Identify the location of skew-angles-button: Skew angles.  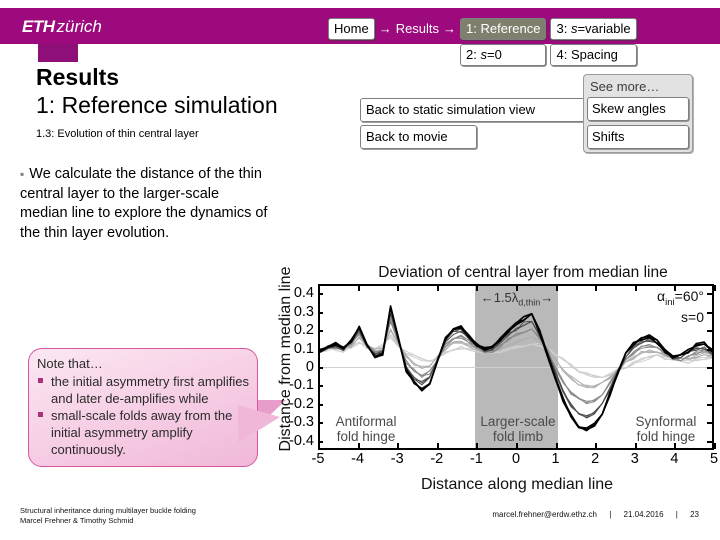
(638, 109).